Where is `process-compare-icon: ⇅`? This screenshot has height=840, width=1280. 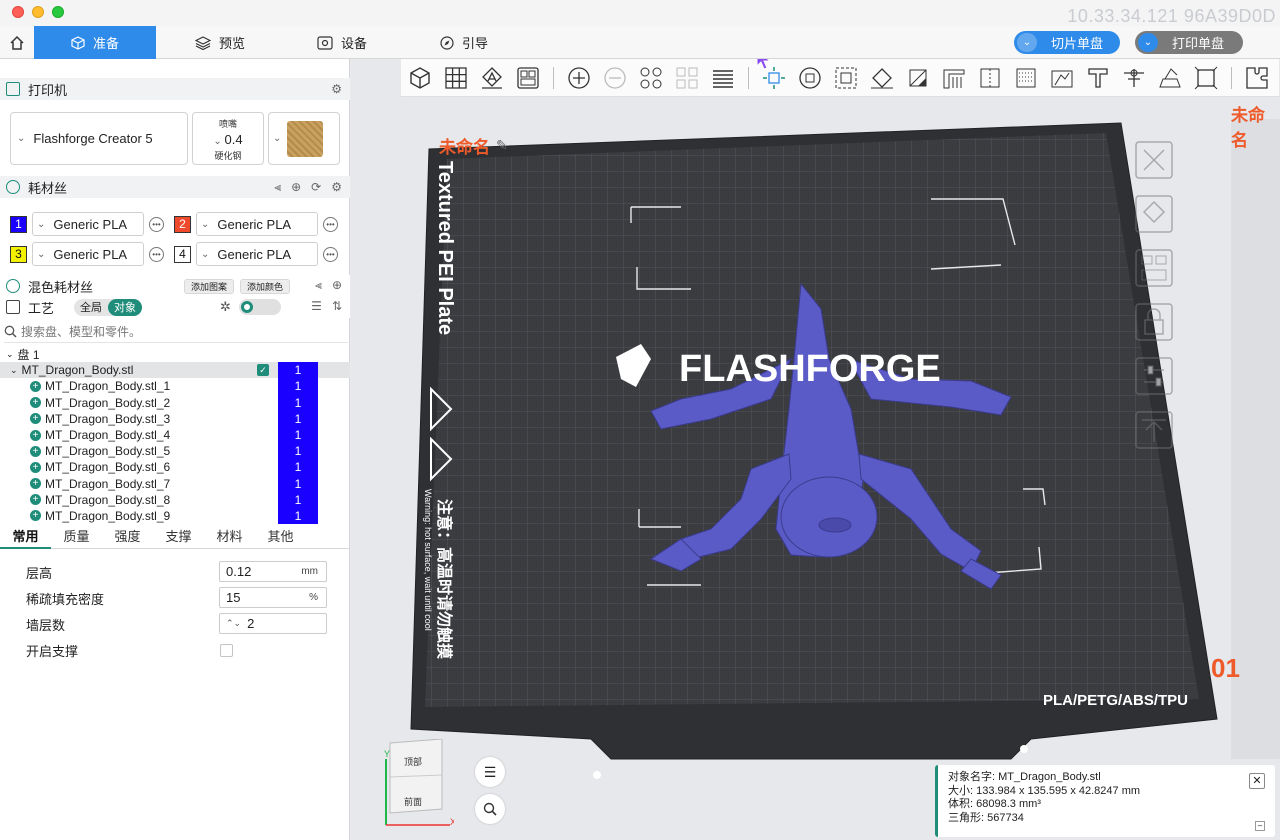 process-compare-icon: ⇅ is located at coordinates (337, 306).